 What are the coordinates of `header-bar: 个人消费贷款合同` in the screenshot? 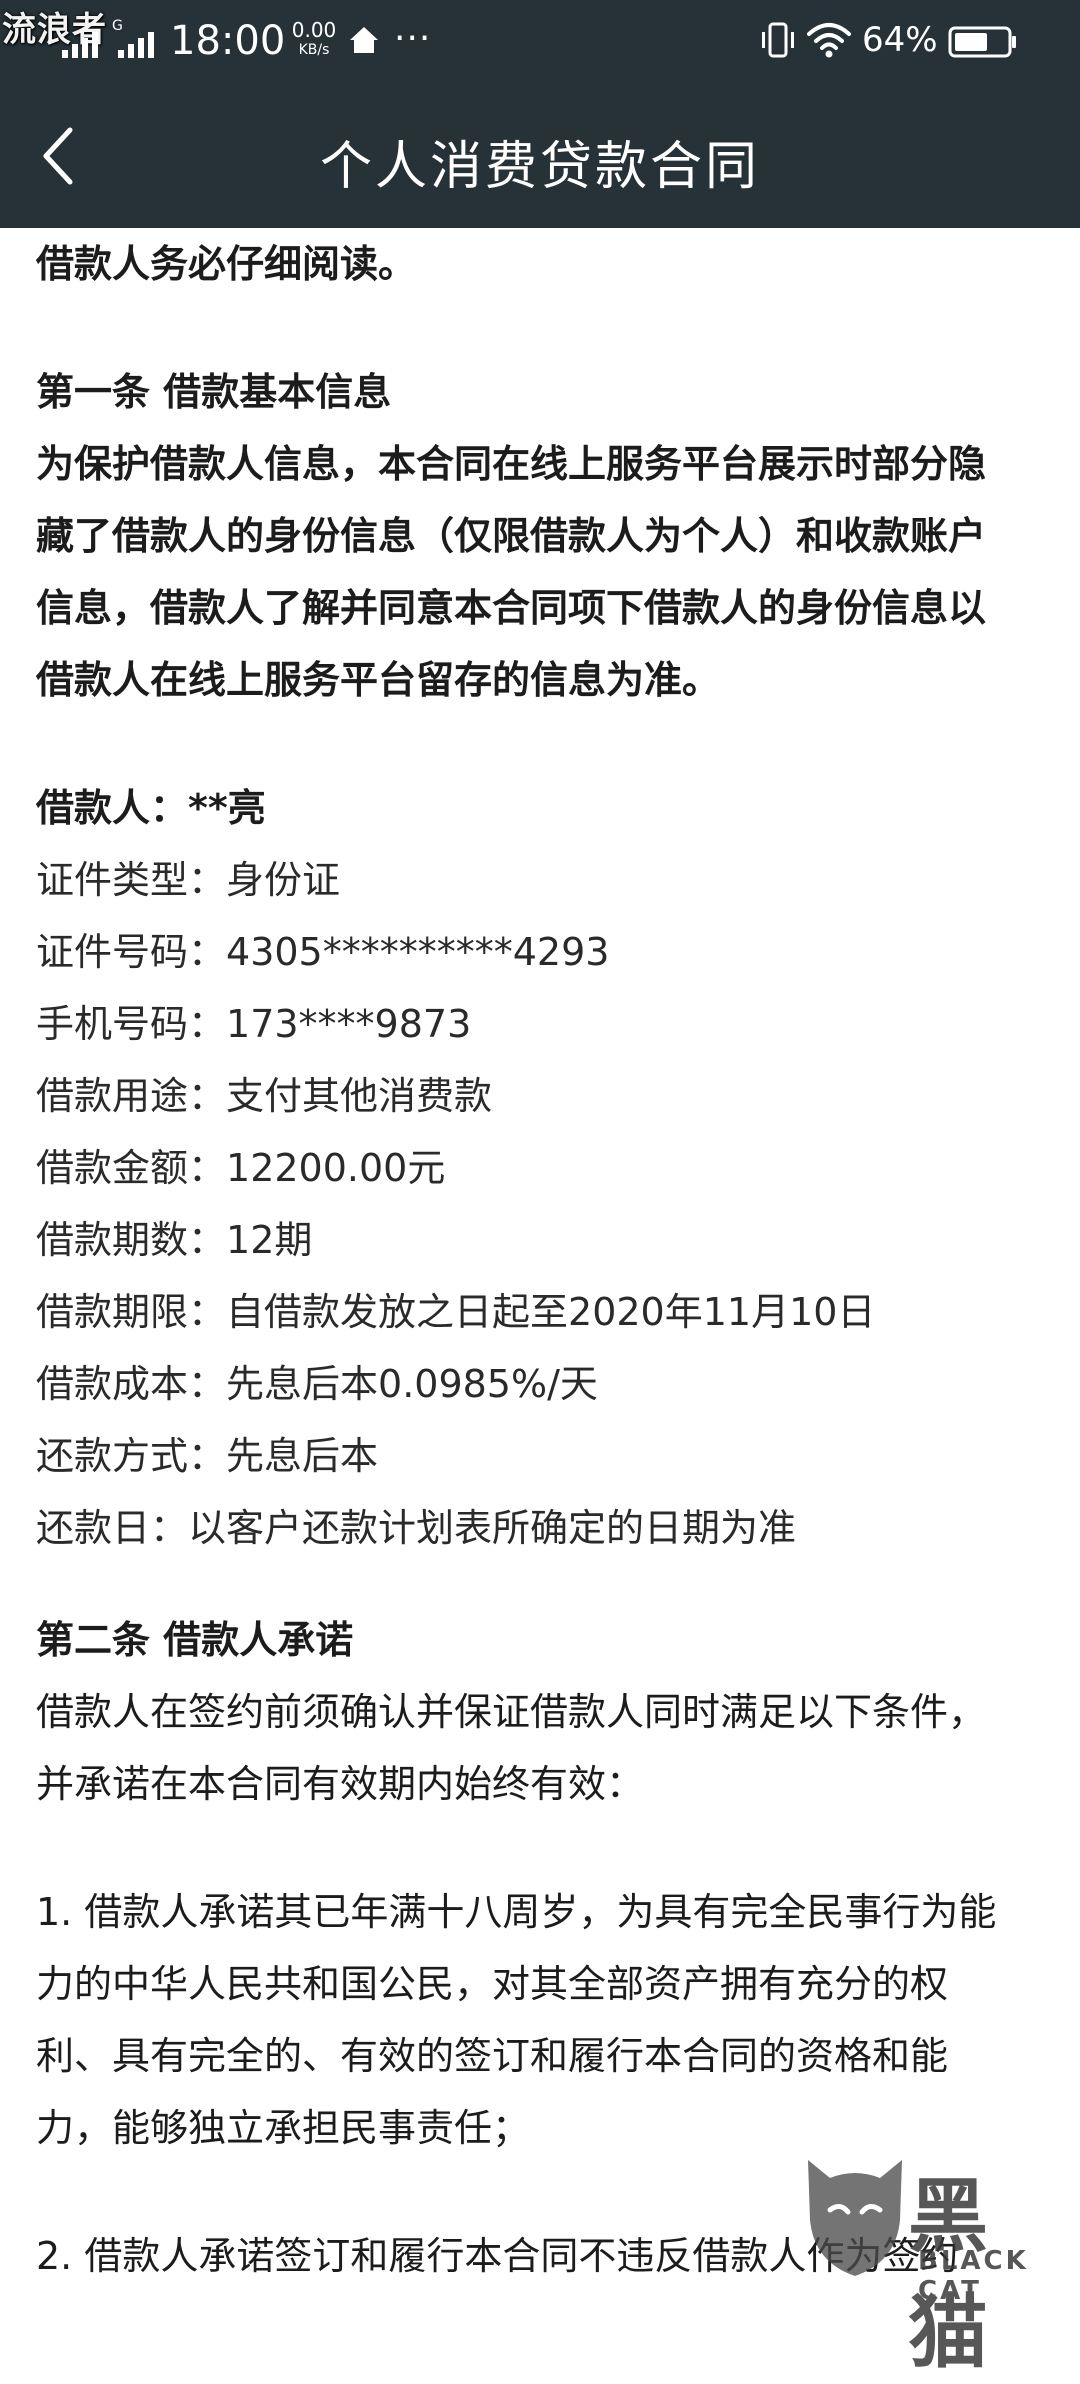 It's located at (540, 157).